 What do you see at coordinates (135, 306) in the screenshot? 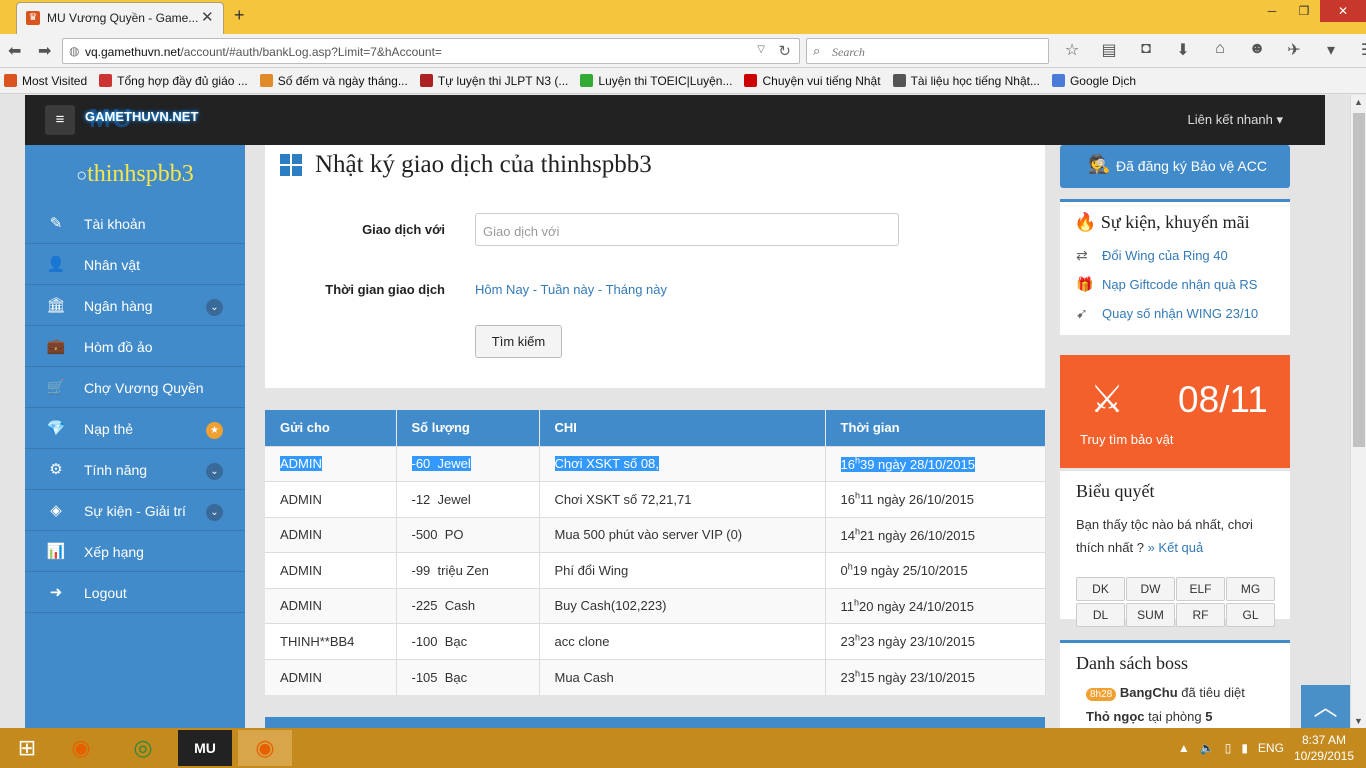
I see `sidebar-item: 🏛 Ngân hàng ⌄` at bounding box center [135, 306].